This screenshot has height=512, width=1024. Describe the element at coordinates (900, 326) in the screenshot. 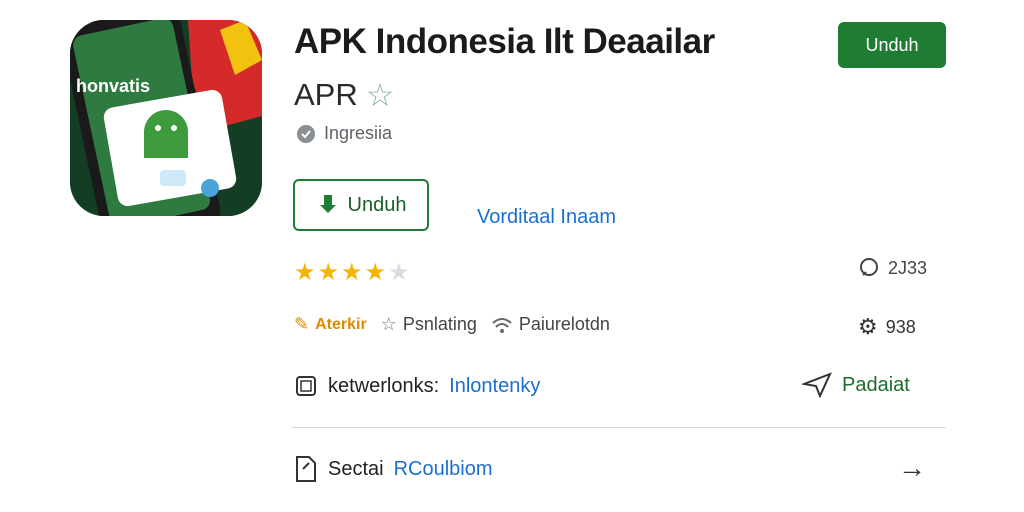

I see `installs-count: 938` at that location.